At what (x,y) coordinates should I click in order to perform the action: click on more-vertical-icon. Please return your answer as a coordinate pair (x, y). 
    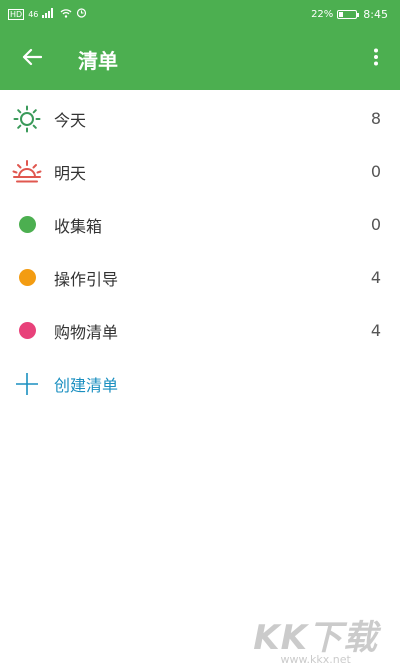
    Looking at the image, I should click on (376, 59).